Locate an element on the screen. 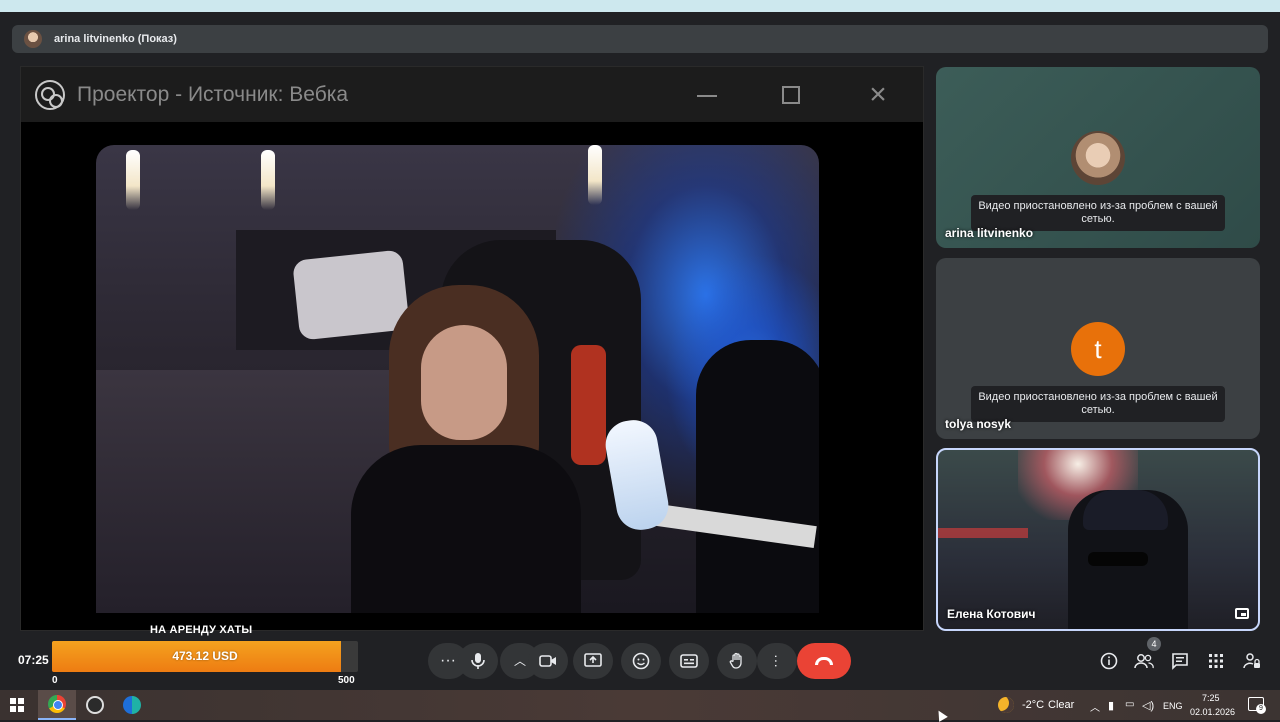 This screenshot has height=722, width=1280. maximize-icon is located at coordinates (791, 95).